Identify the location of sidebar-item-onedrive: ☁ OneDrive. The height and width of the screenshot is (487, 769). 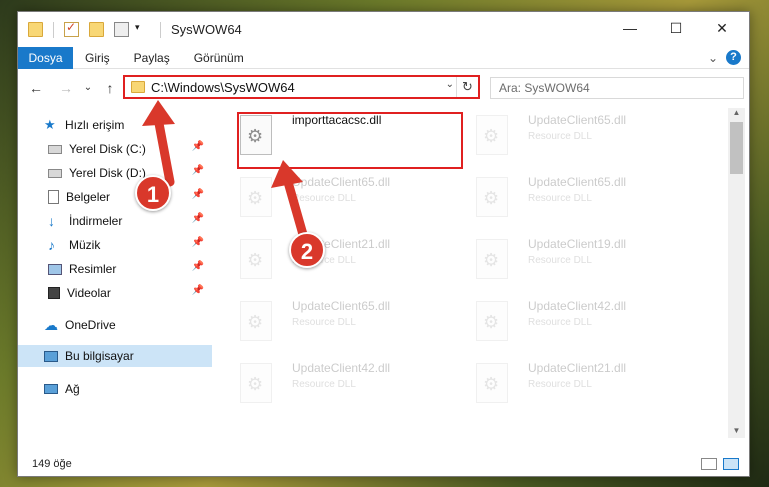
(115, 325).